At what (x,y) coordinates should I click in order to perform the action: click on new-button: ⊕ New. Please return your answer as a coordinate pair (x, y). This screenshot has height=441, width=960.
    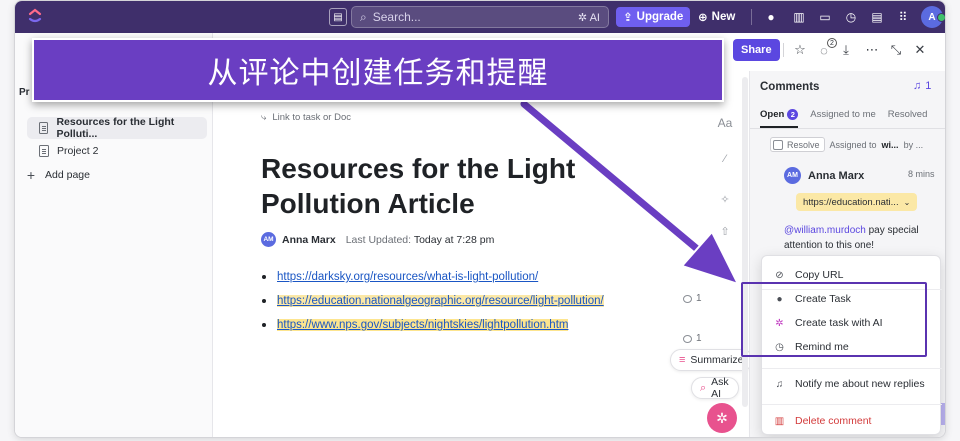
    Looking at the image, I should click on (716, 17).